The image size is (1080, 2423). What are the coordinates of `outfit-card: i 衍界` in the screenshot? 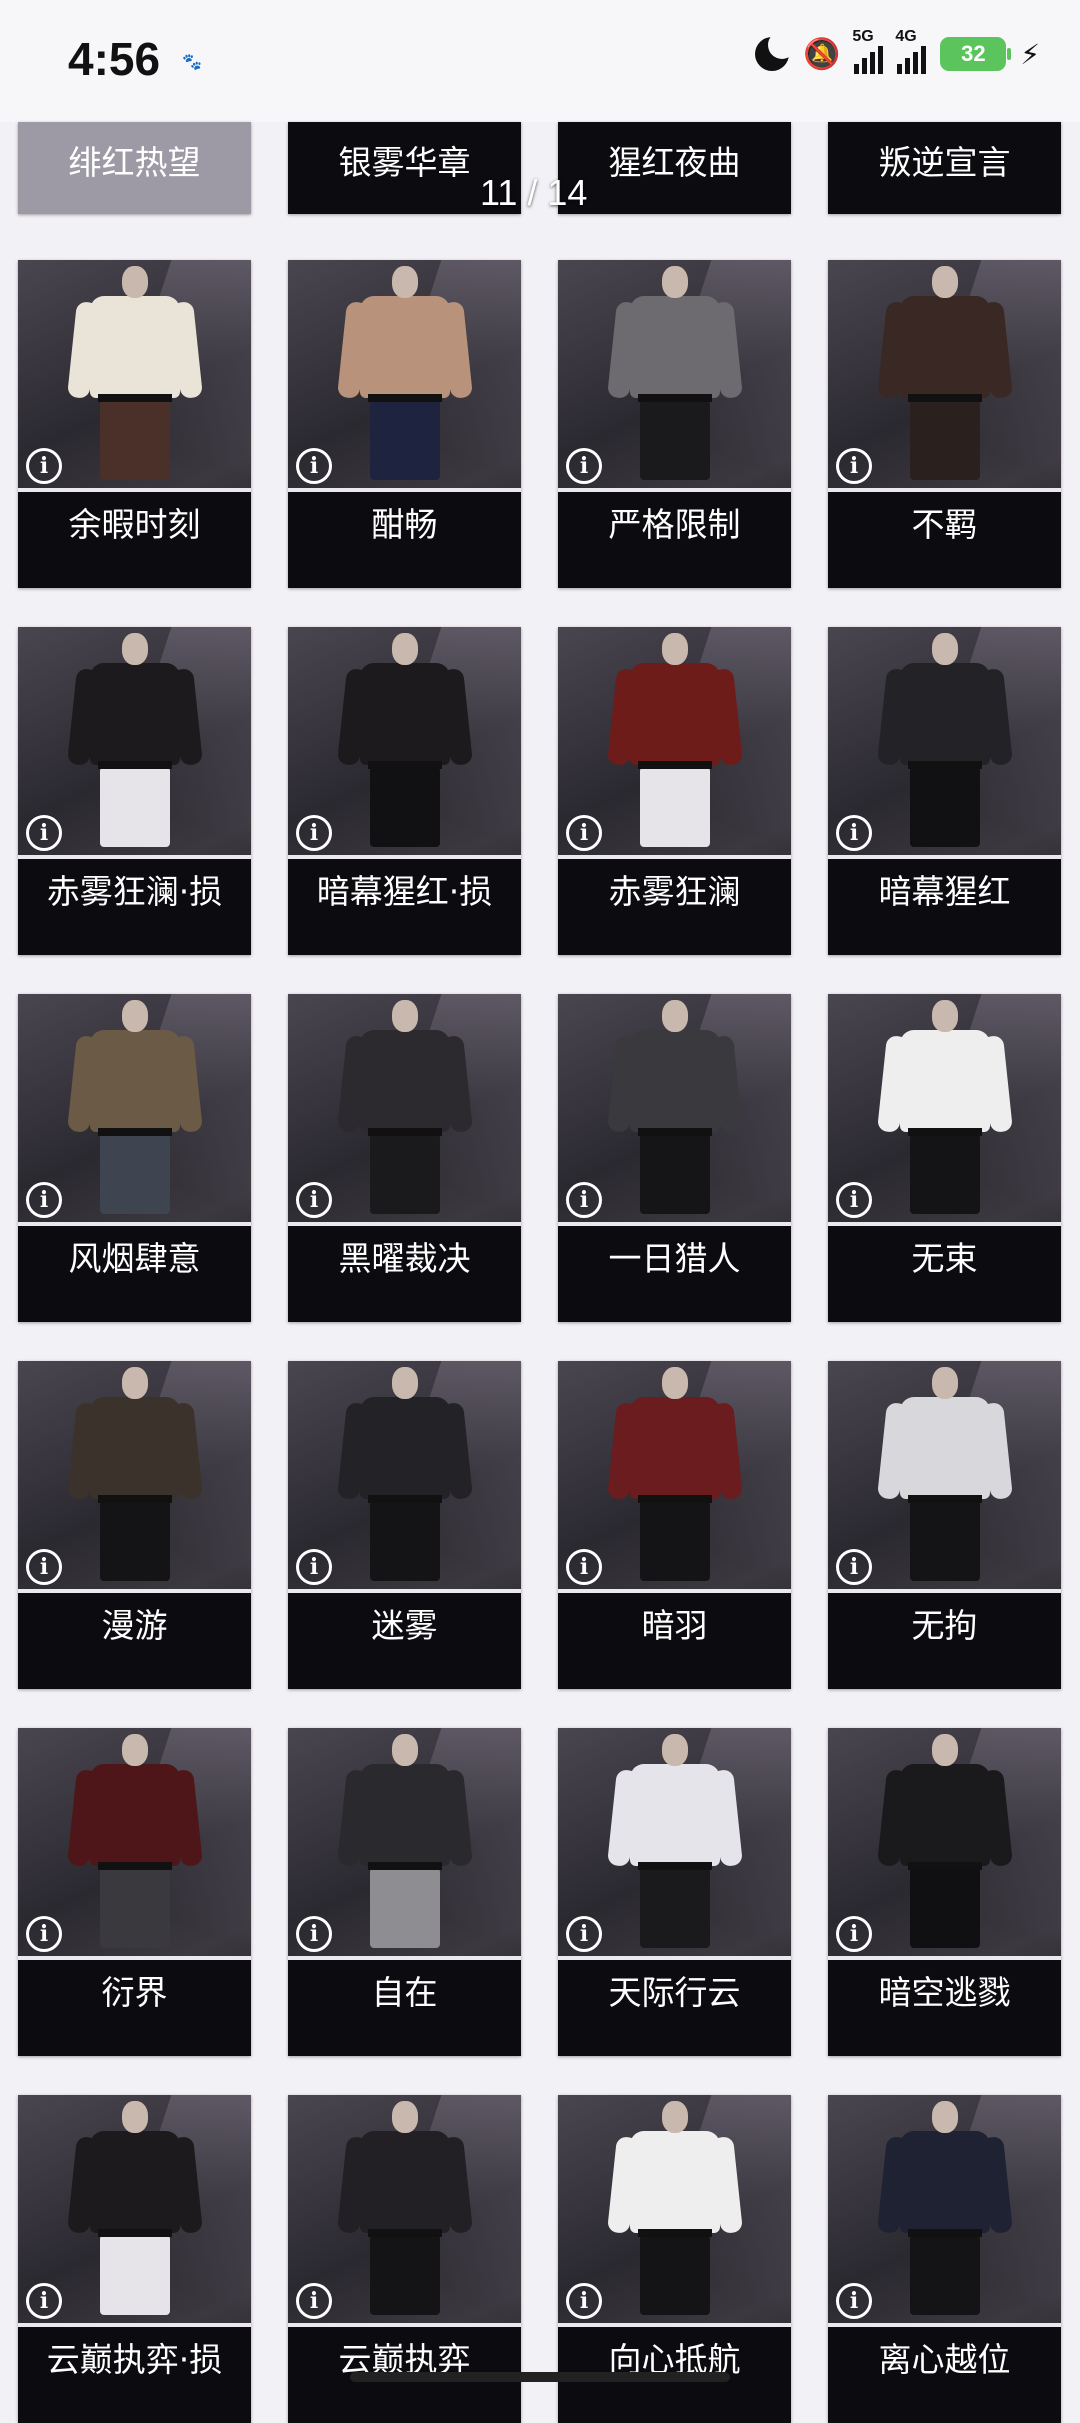 It's located at (134, 1892).